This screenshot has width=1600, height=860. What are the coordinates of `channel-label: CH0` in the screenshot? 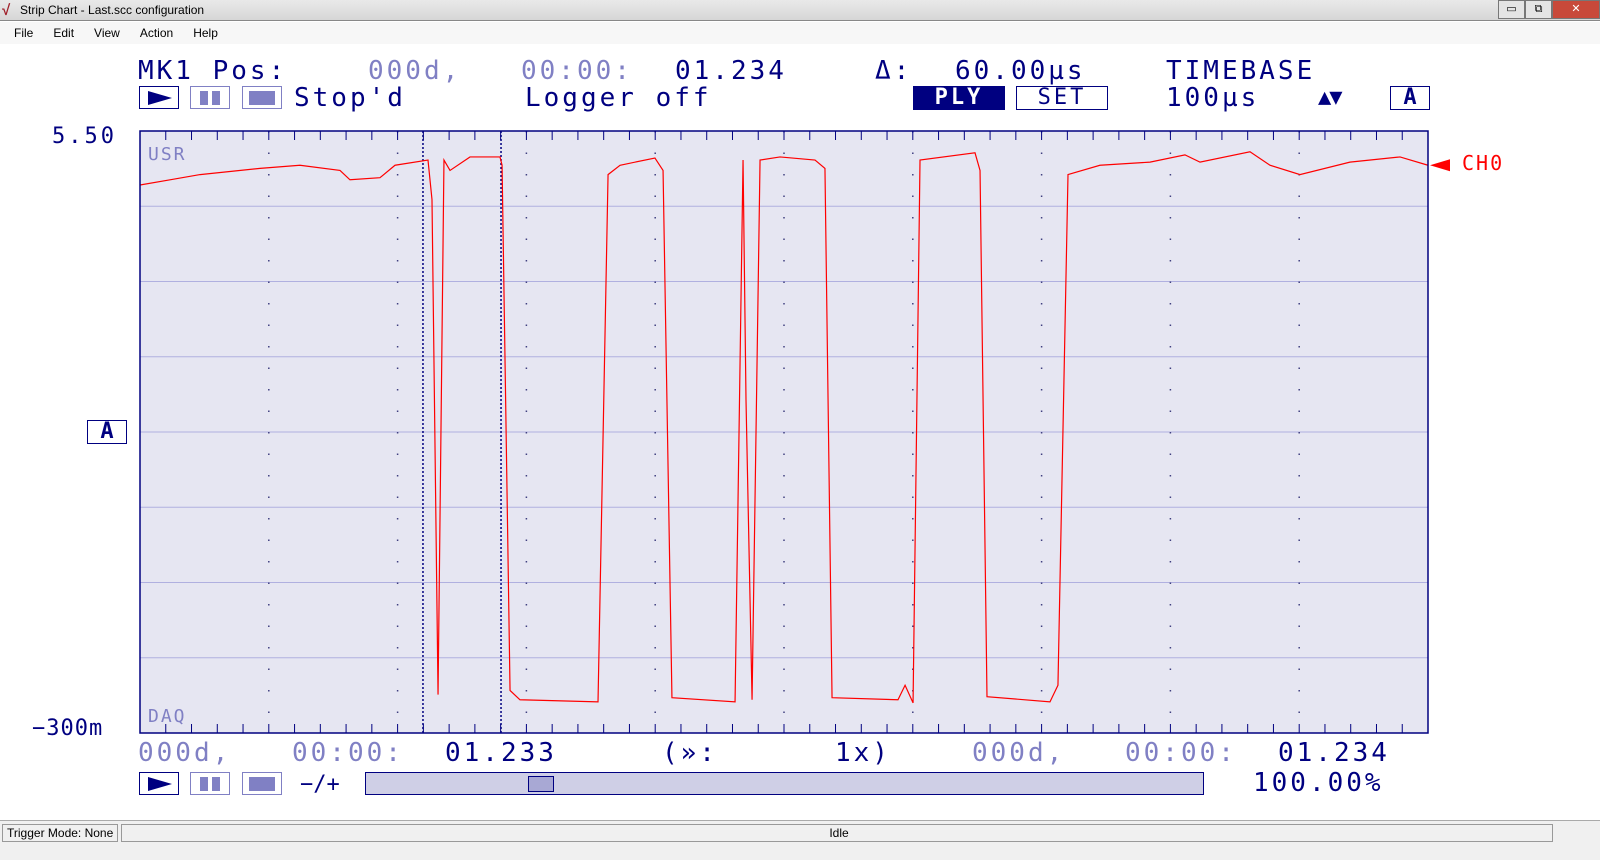 It's located at (1483, 163).